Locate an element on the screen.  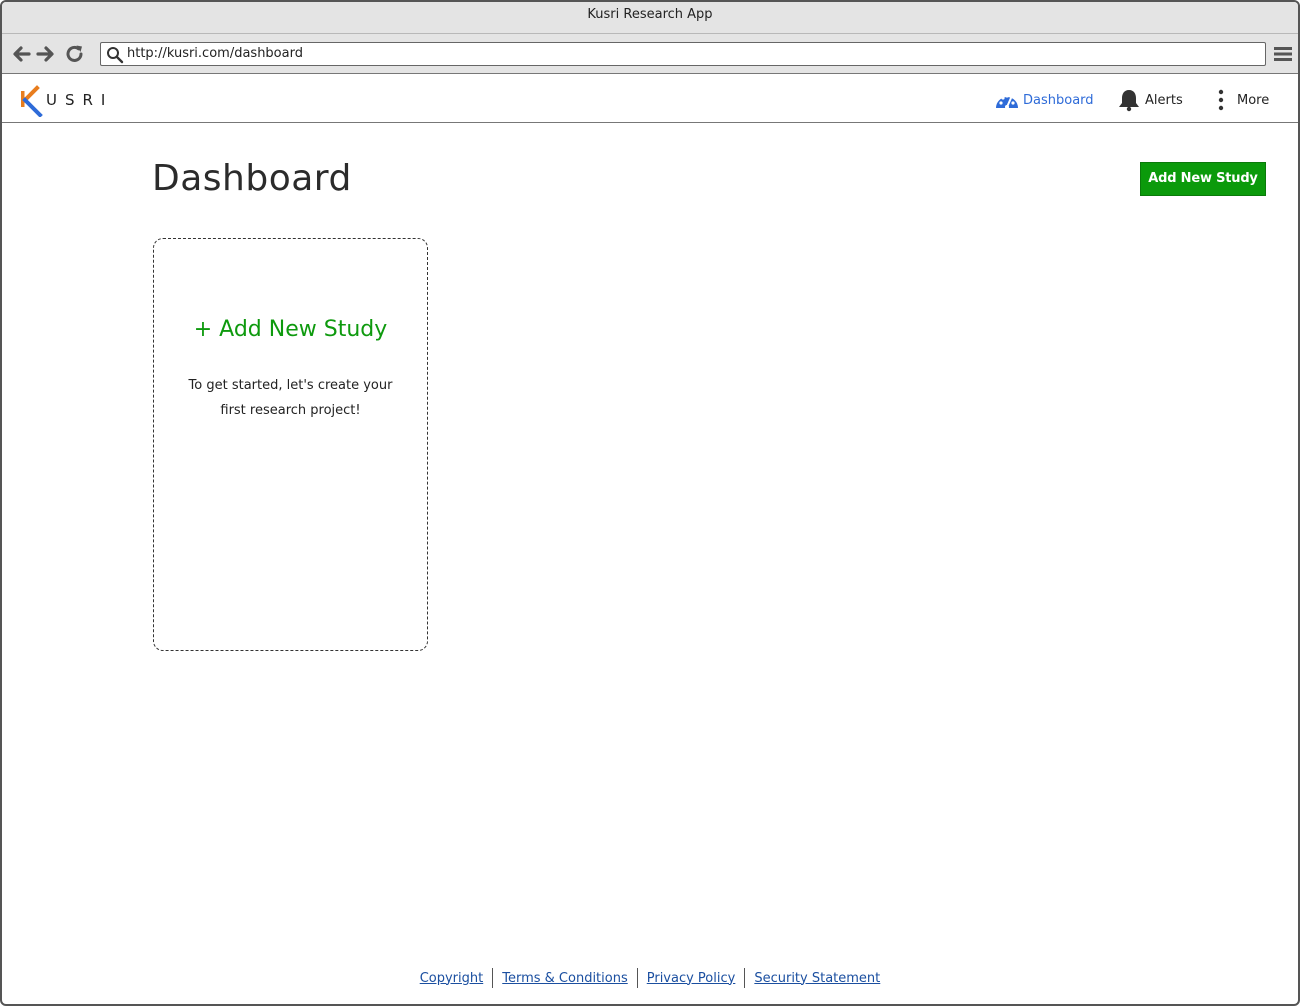
nav-alerts-label: Alerts is located at coordinates (1164, 100).